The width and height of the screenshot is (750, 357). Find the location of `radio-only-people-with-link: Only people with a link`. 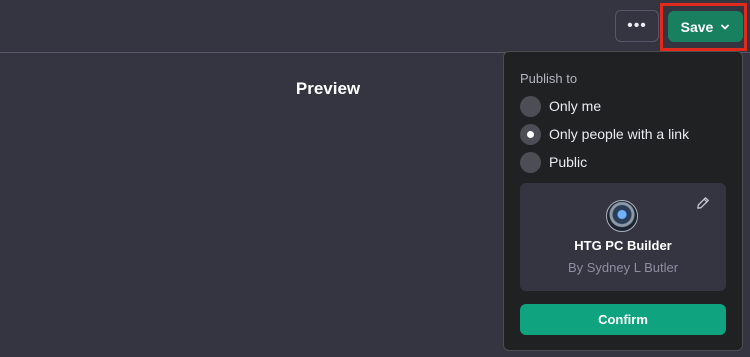

radio-only-people-with-link: Only people with a link is located at coordinates (604, 134).